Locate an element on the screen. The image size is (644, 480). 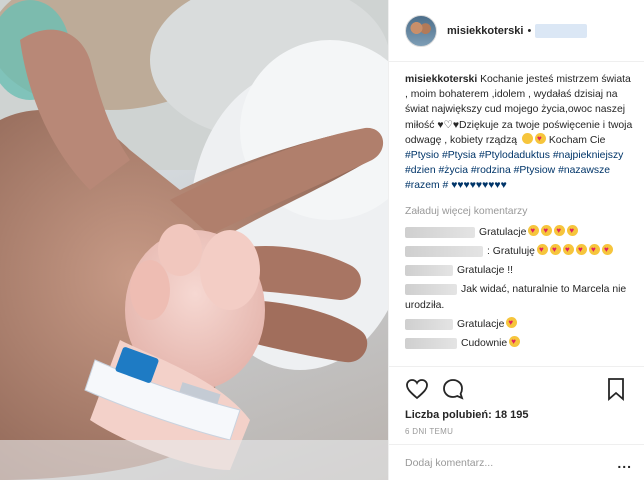
hashtag-link: # is located at coordinates (446, 185).